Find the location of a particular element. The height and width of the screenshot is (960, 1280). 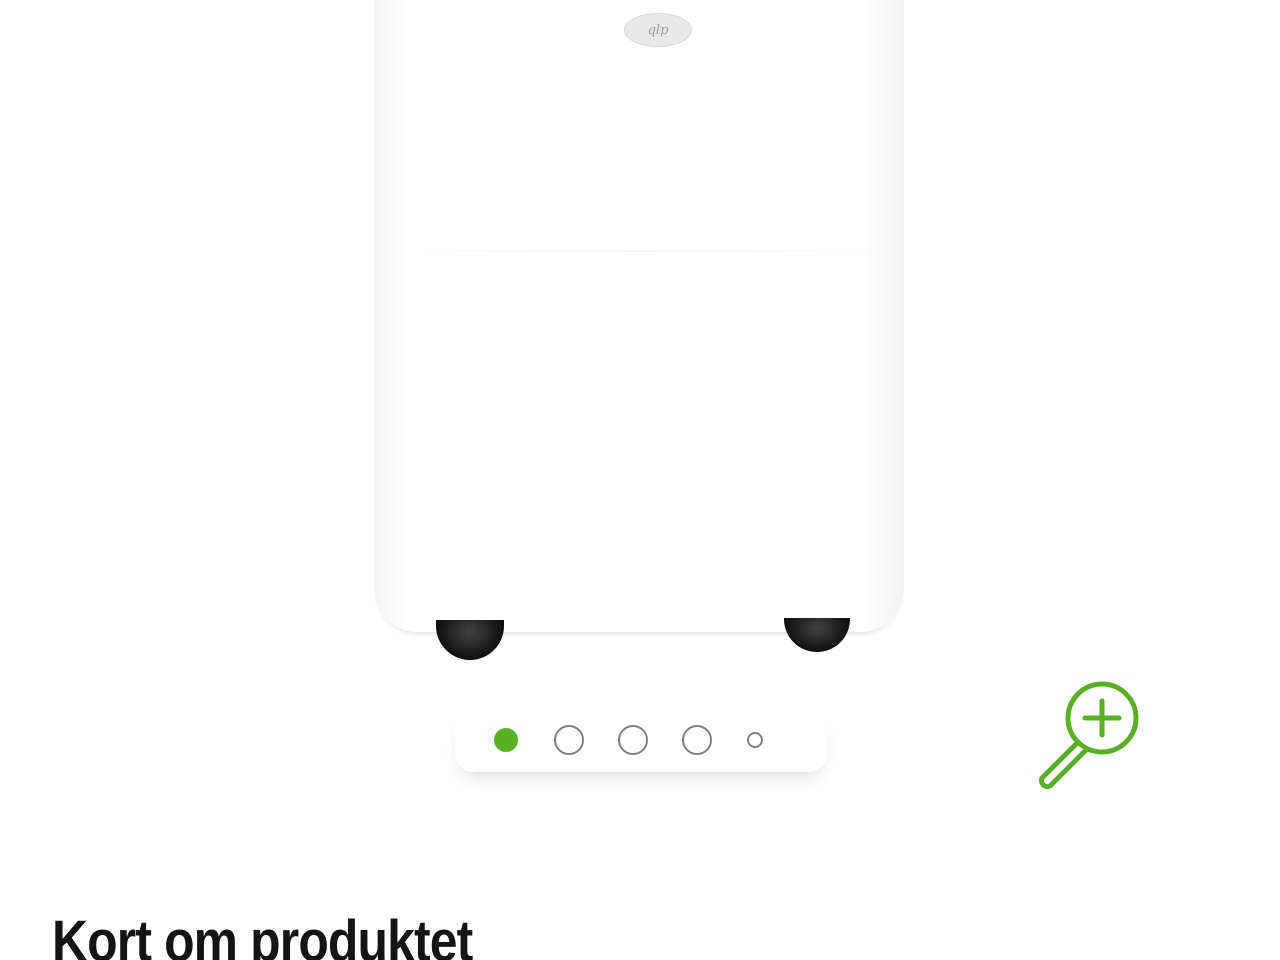

zoom-button is located at coordinates (1090, 736).